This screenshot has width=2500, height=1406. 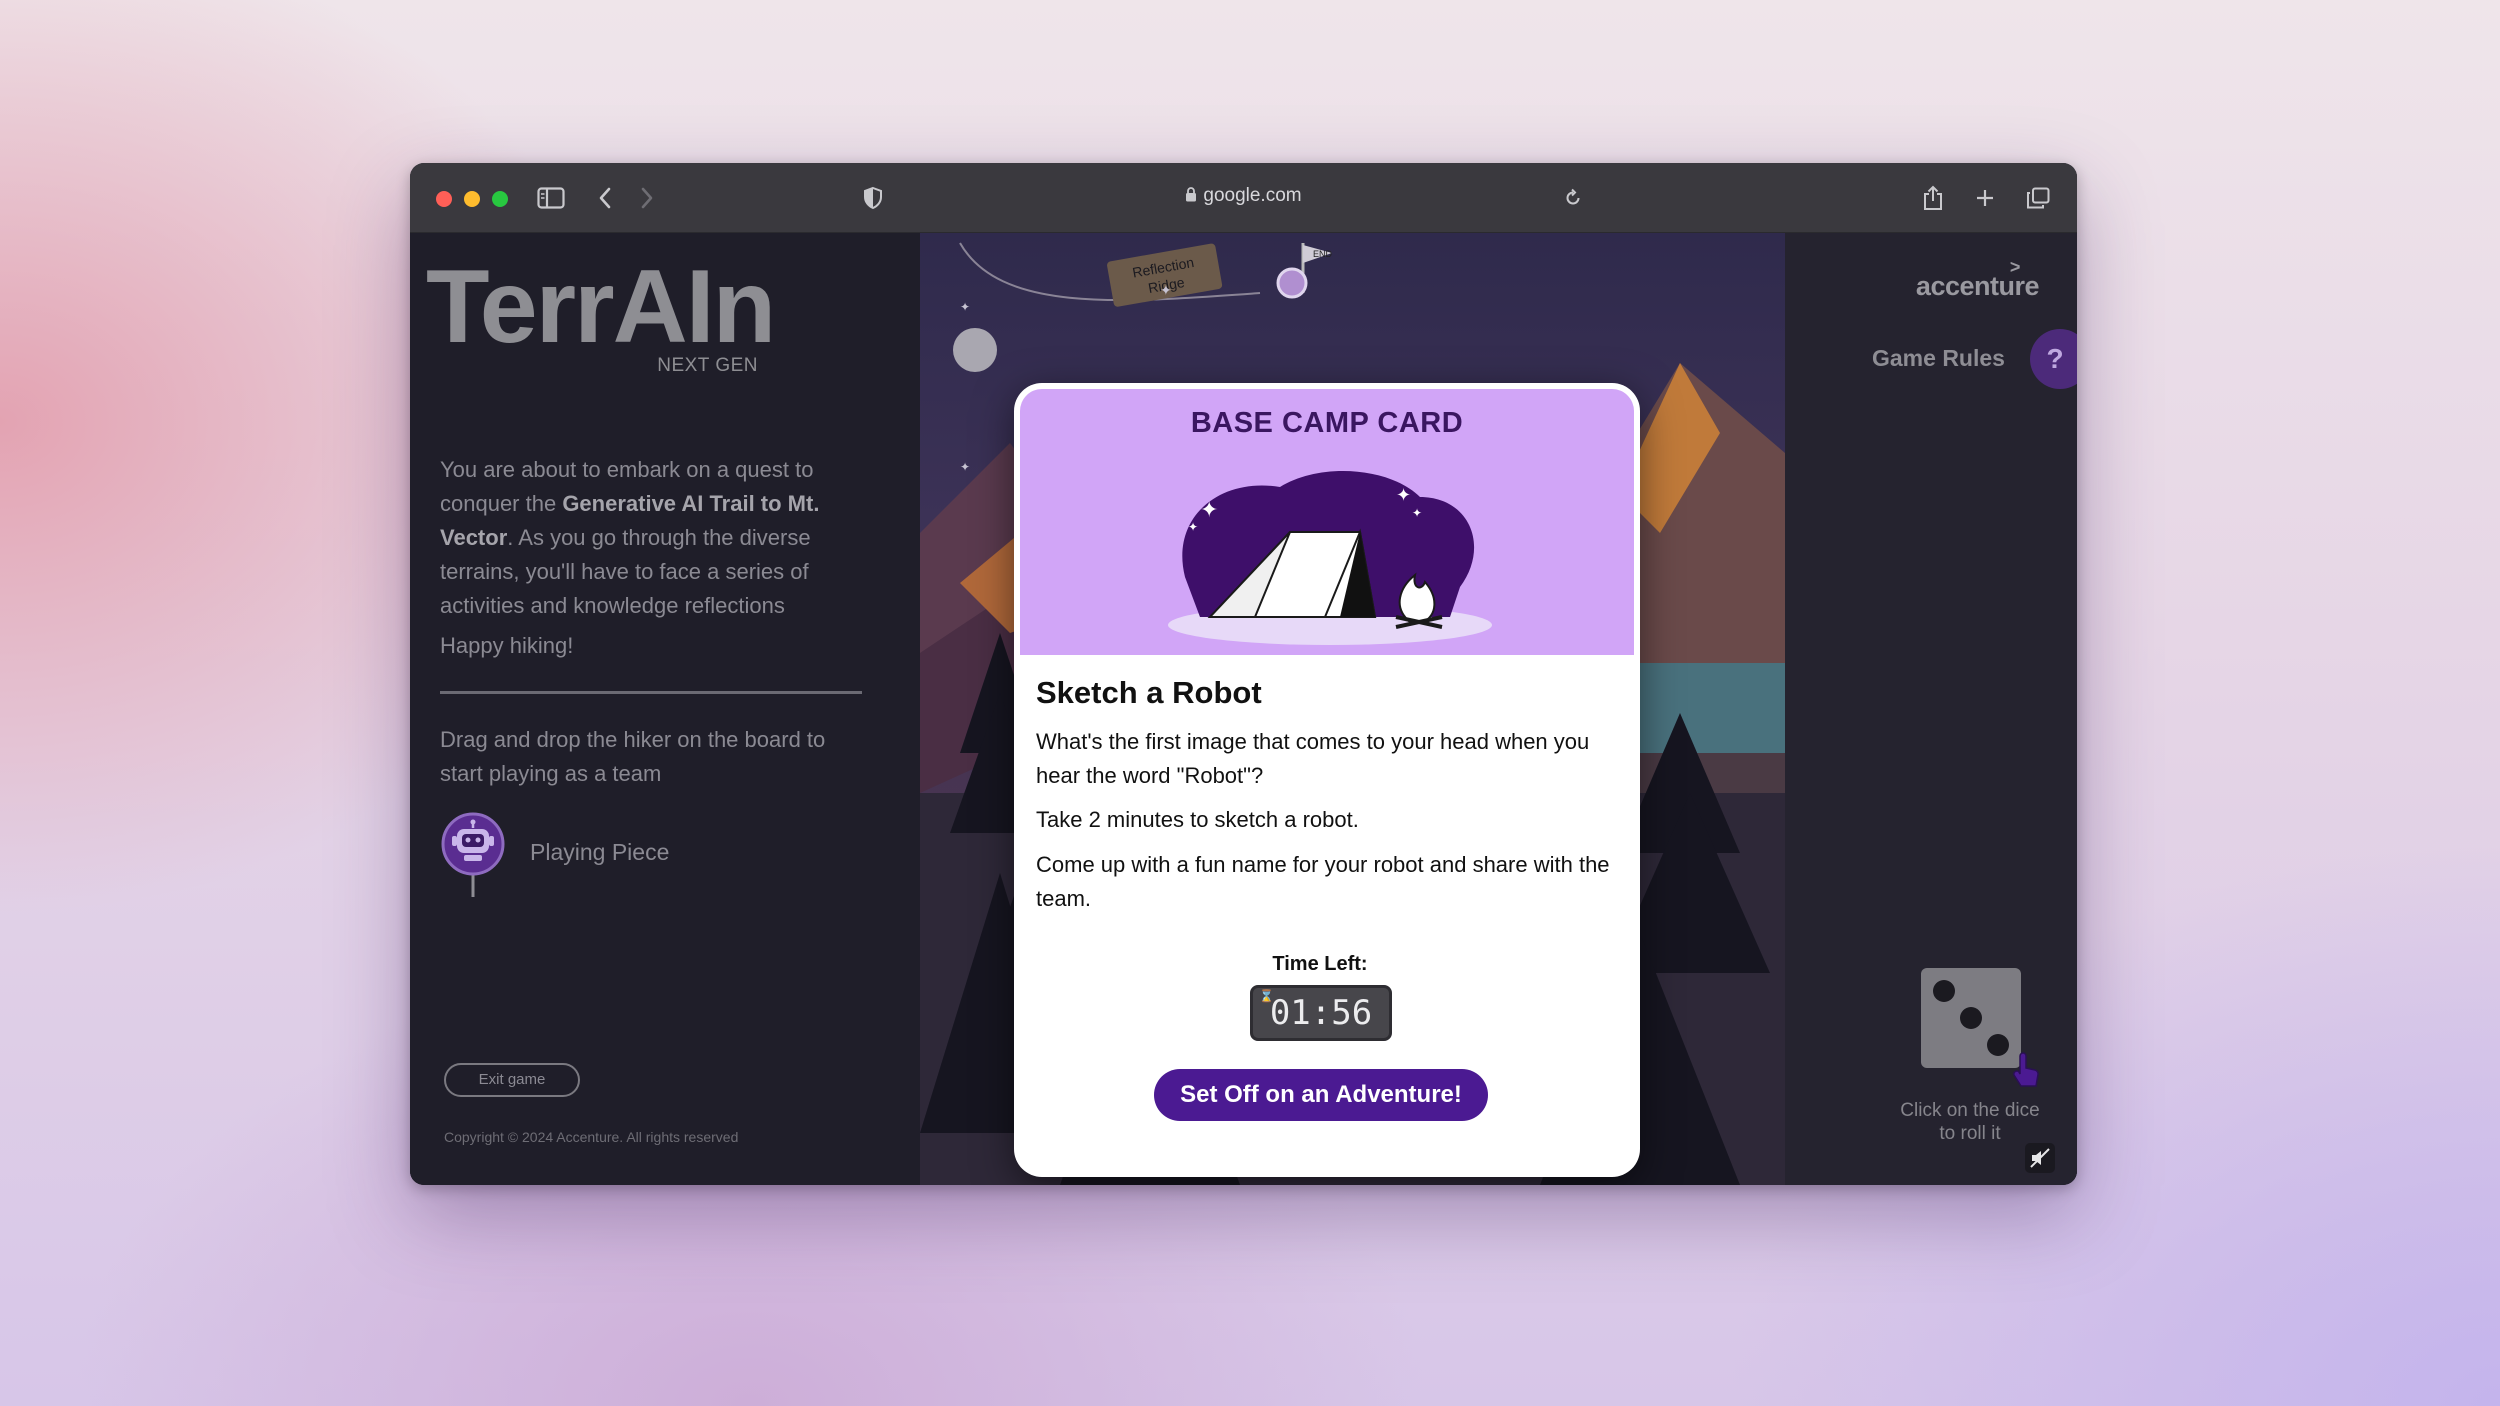 What do you see at coordinates (2040, 1158) in the screenshot?
I see `mute-sound-icon` at bounding box center [2040, 1158].